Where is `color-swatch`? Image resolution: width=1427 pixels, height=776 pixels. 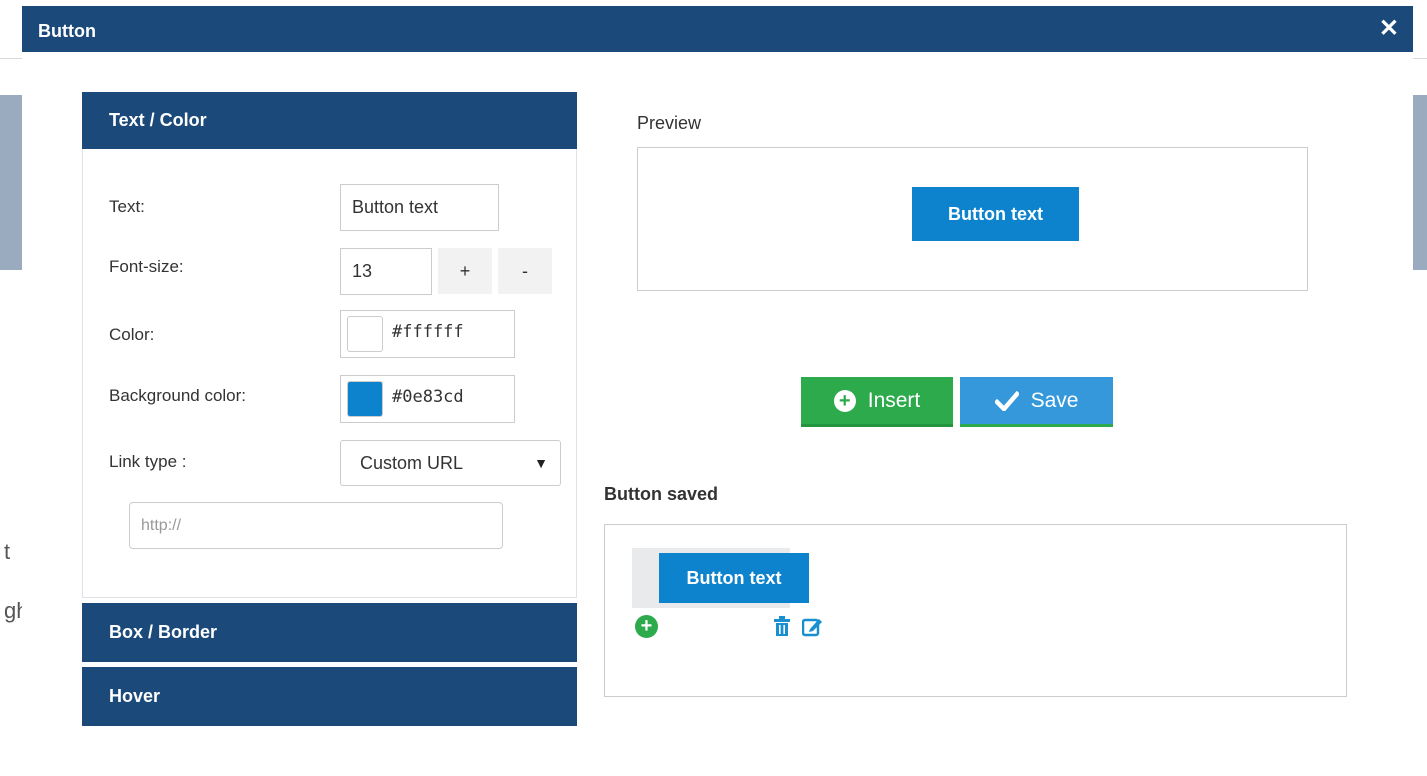 color-swatch is located at coordinates (365, 334).